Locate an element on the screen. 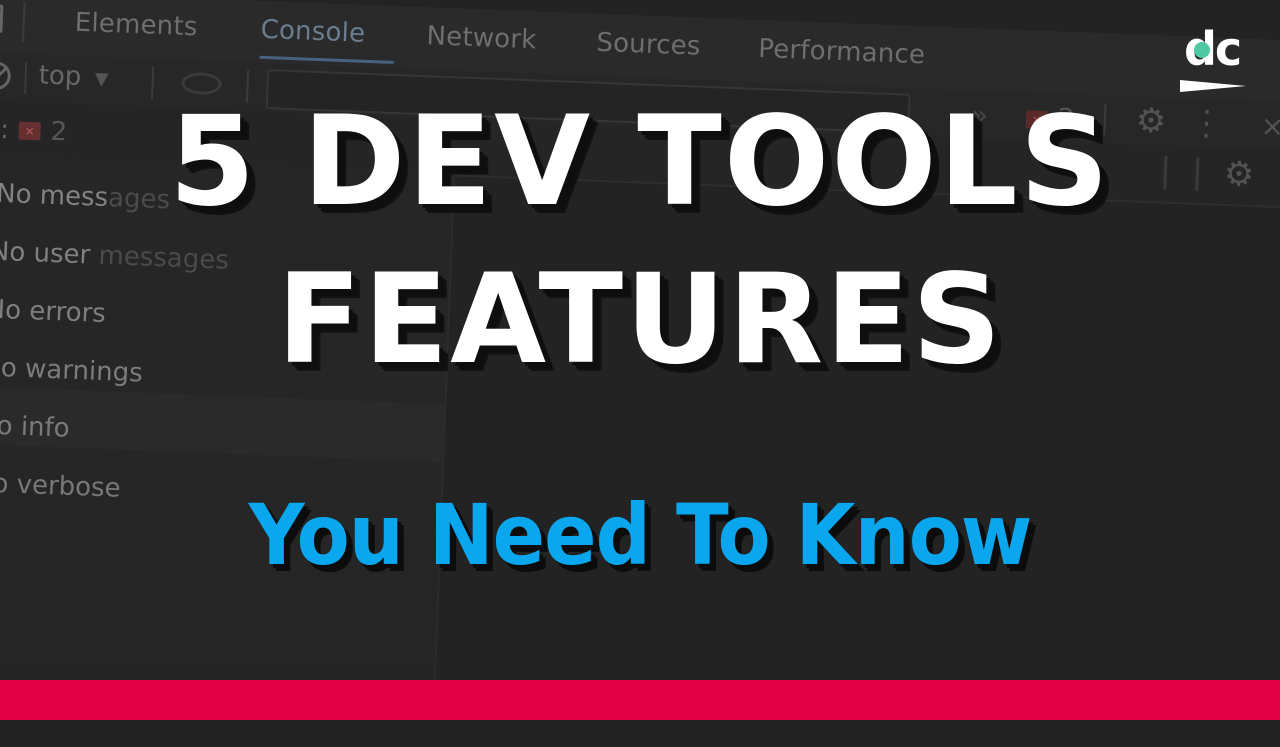  logo-underline-icon is located at coordinates (1213, 86).